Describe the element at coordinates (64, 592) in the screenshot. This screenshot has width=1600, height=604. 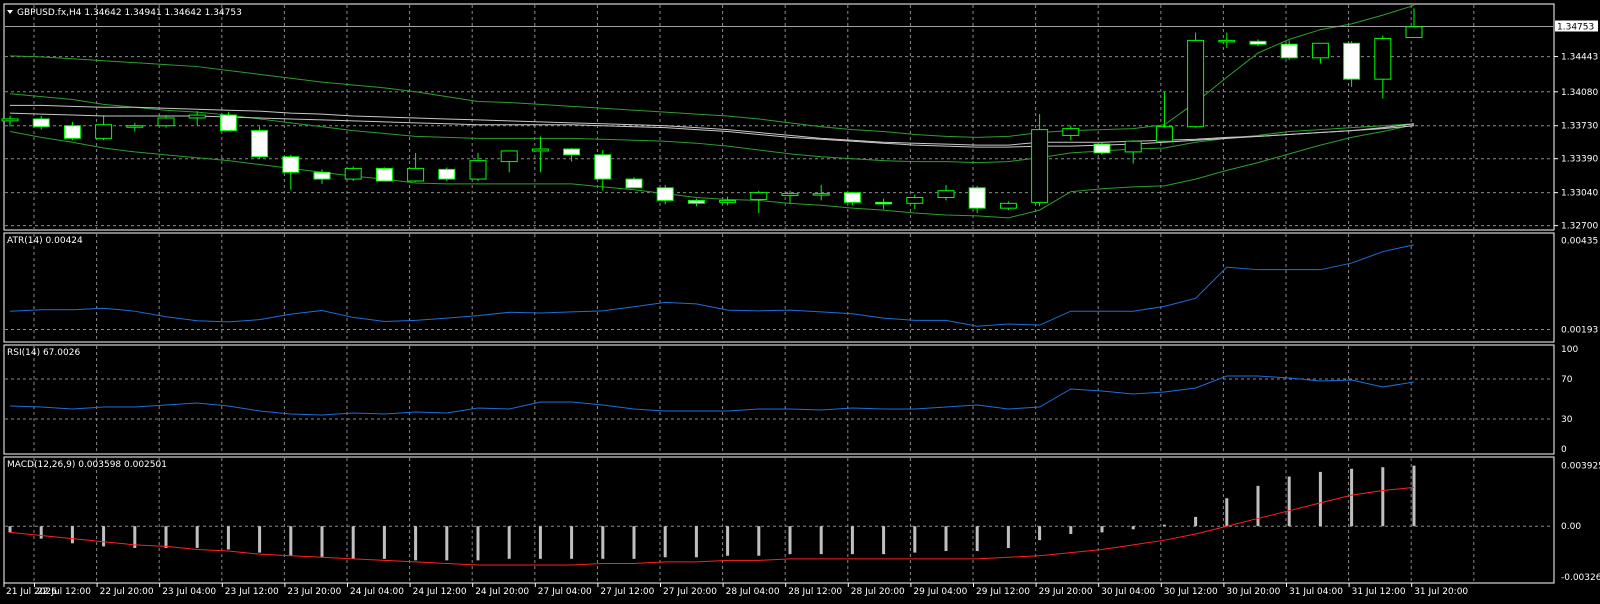
I see `time-tick-label: 22 Jul 12:00` at that location.